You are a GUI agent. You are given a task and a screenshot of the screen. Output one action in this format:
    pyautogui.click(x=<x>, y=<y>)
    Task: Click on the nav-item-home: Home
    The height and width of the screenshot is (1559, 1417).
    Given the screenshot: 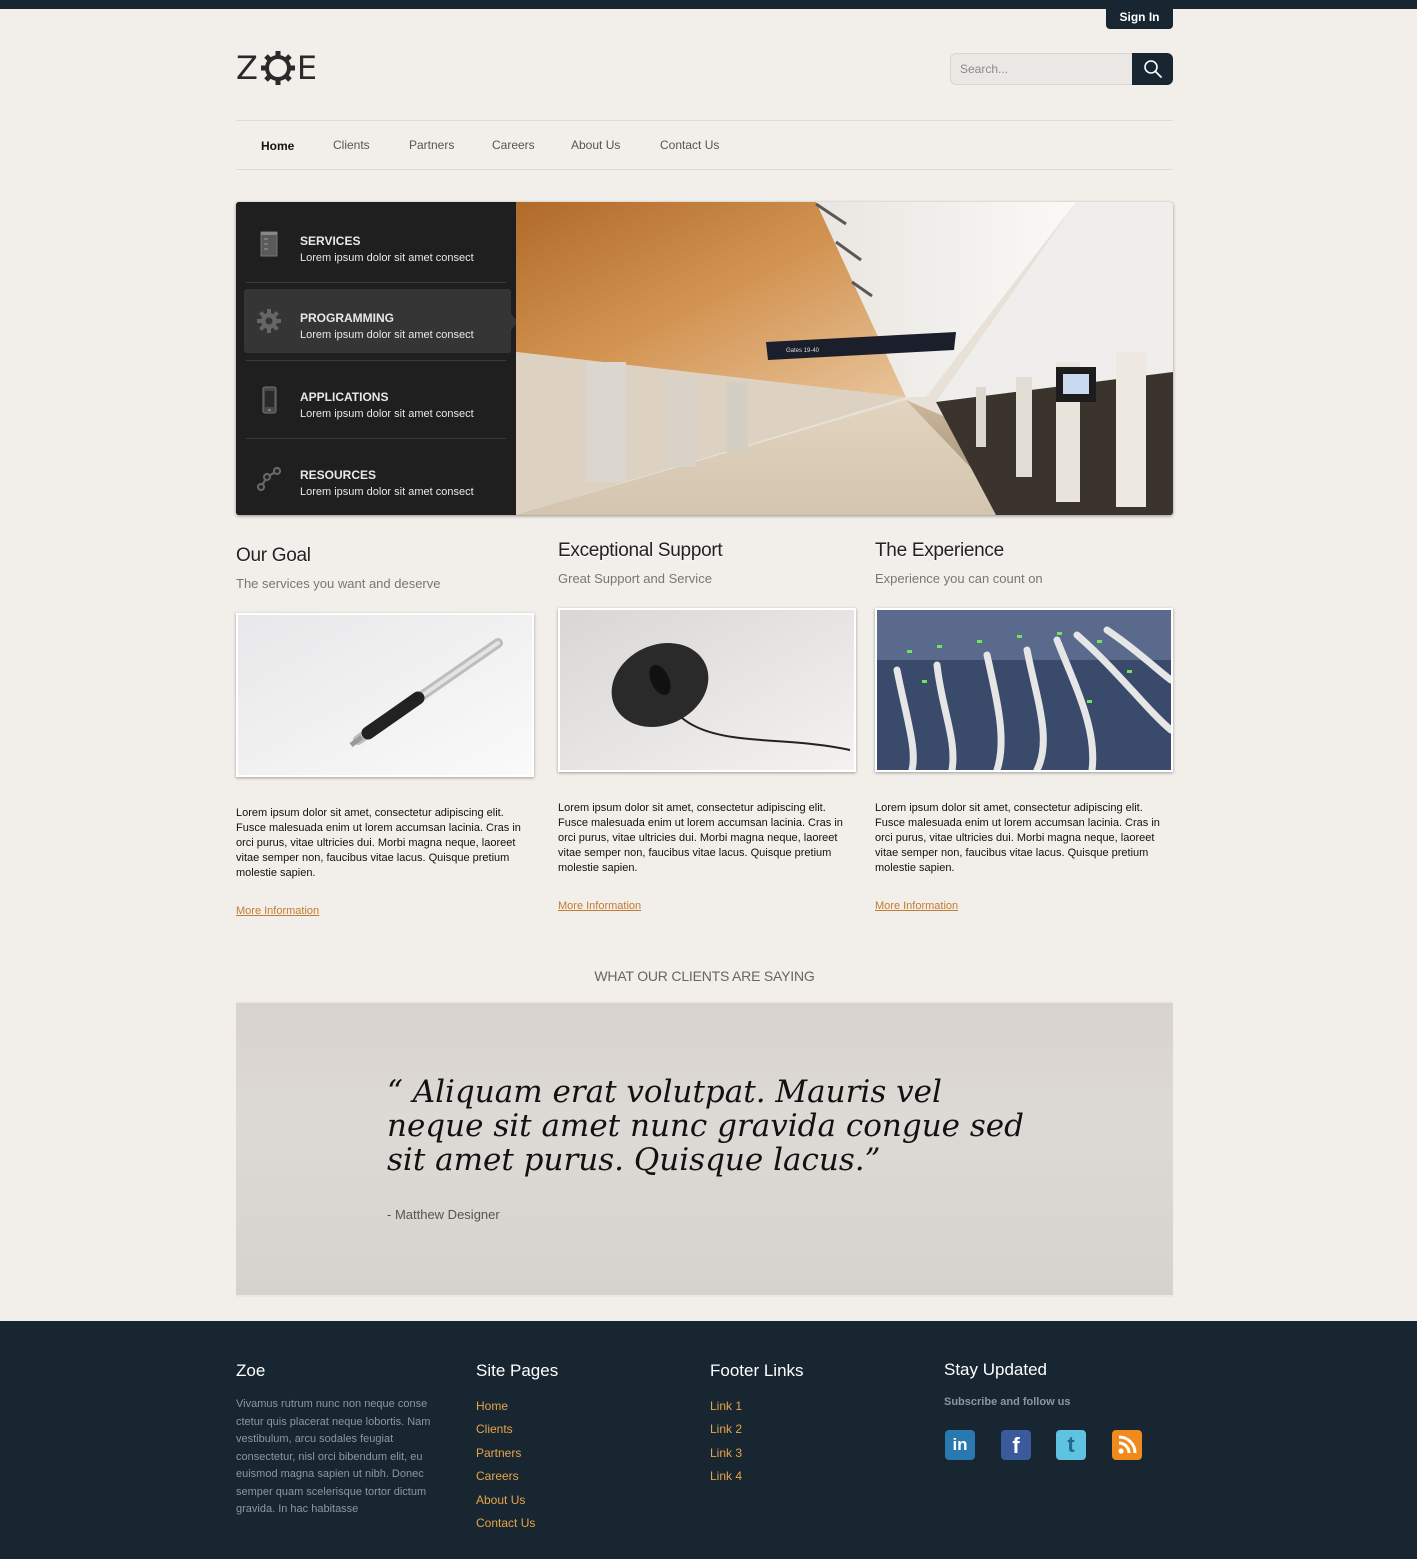 What is the action you would take?
    pyautogui.click(x=277, y=146)
    